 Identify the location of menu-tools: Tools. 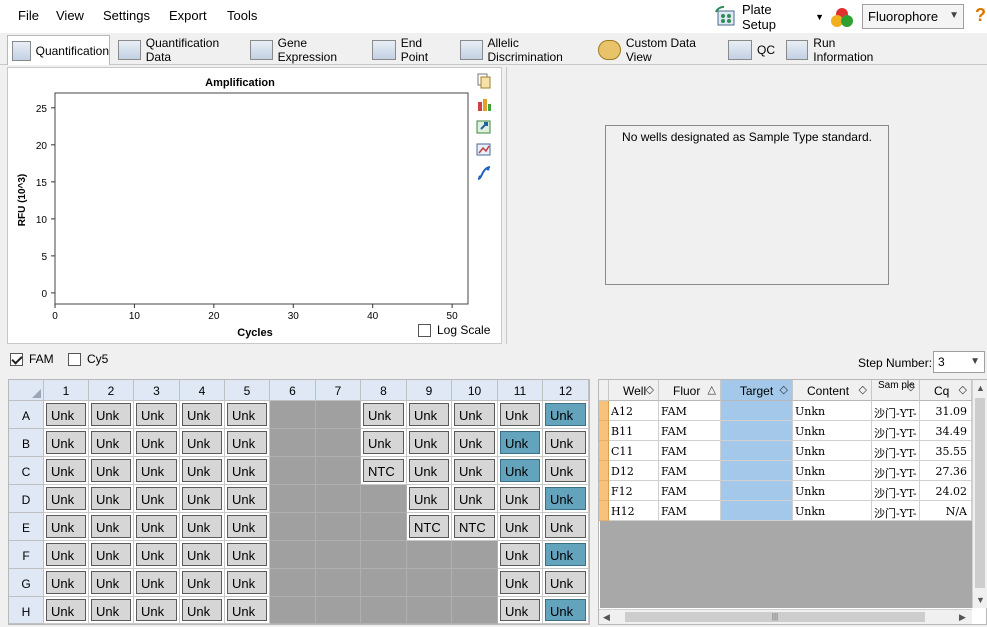
(242, 15).